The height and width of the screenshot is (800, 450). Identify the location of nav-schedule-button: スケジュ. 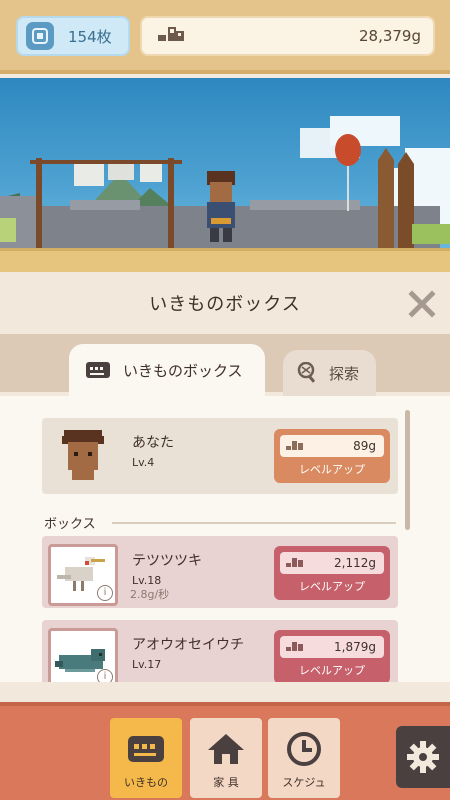
(304, 758).